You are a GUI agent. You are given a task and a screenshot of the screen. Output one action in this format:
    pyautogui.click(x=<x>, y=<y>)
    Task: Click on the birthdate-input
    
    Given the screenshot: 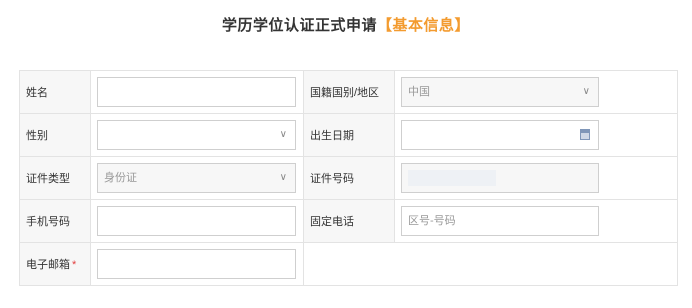 What is the action you would take?
    pyautogui.click(x=500, y=135)
    